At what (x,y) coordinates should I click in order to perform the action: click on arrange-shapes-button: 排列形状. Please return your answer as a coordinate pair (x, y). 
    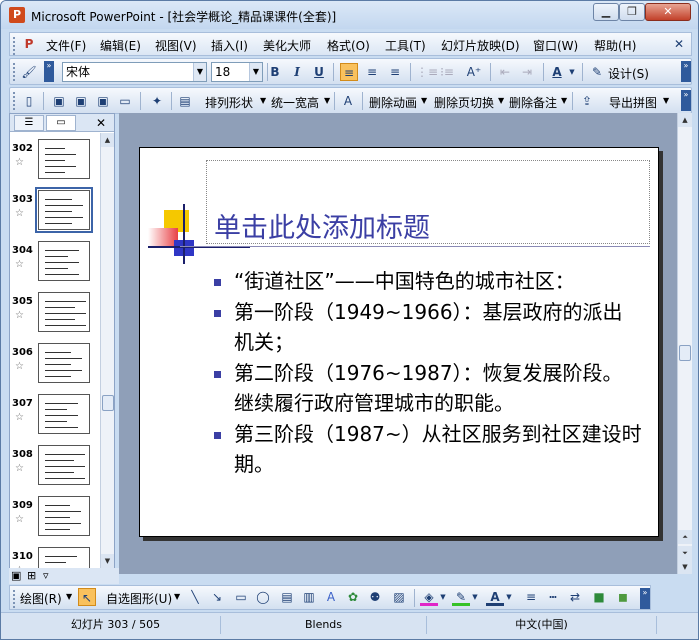
    Looking at the image, I should click on (229, 102).